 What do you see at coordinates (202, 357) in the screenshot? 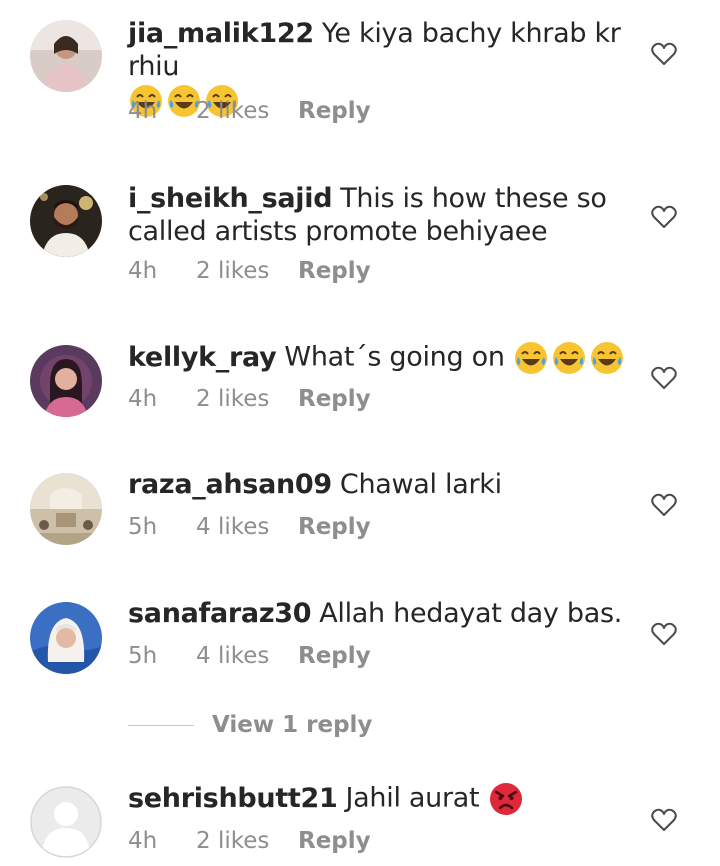
I see `username-link: kellyk_ray` at bounding box center [202, 357].